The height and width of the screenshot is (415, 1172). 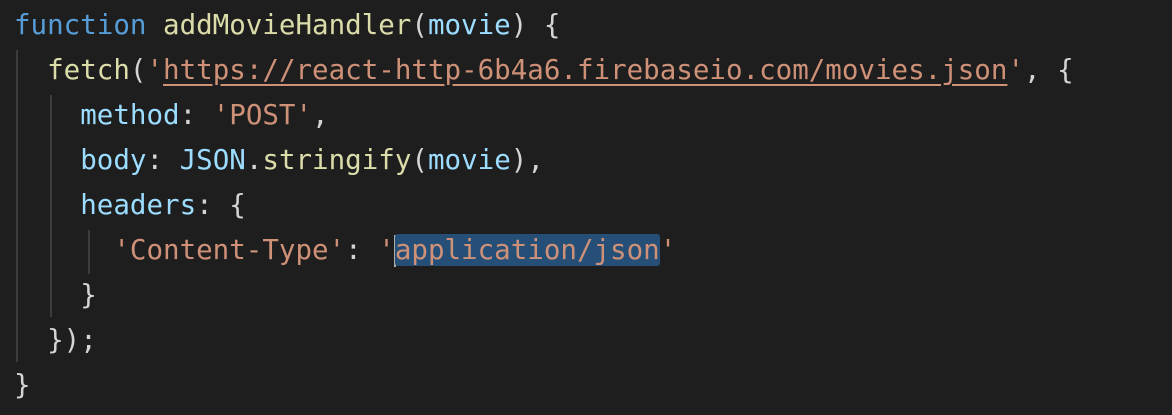 What do you see at coordinates (1049, 70) in the screenshot?
I see `punctuation: , {` at bounding box center [1049, 70].